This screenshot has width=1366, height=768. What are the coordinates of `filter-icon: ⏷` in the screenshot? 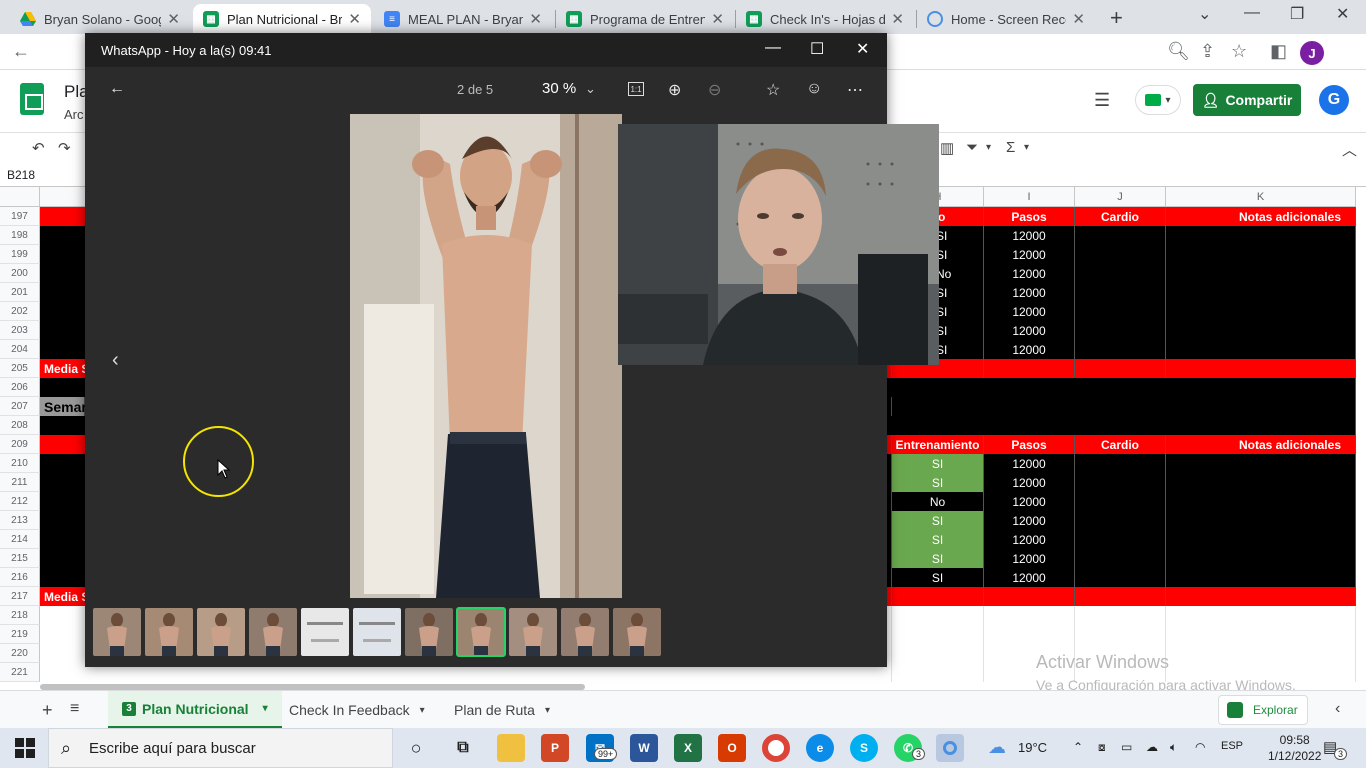 It's located at (972, 147).